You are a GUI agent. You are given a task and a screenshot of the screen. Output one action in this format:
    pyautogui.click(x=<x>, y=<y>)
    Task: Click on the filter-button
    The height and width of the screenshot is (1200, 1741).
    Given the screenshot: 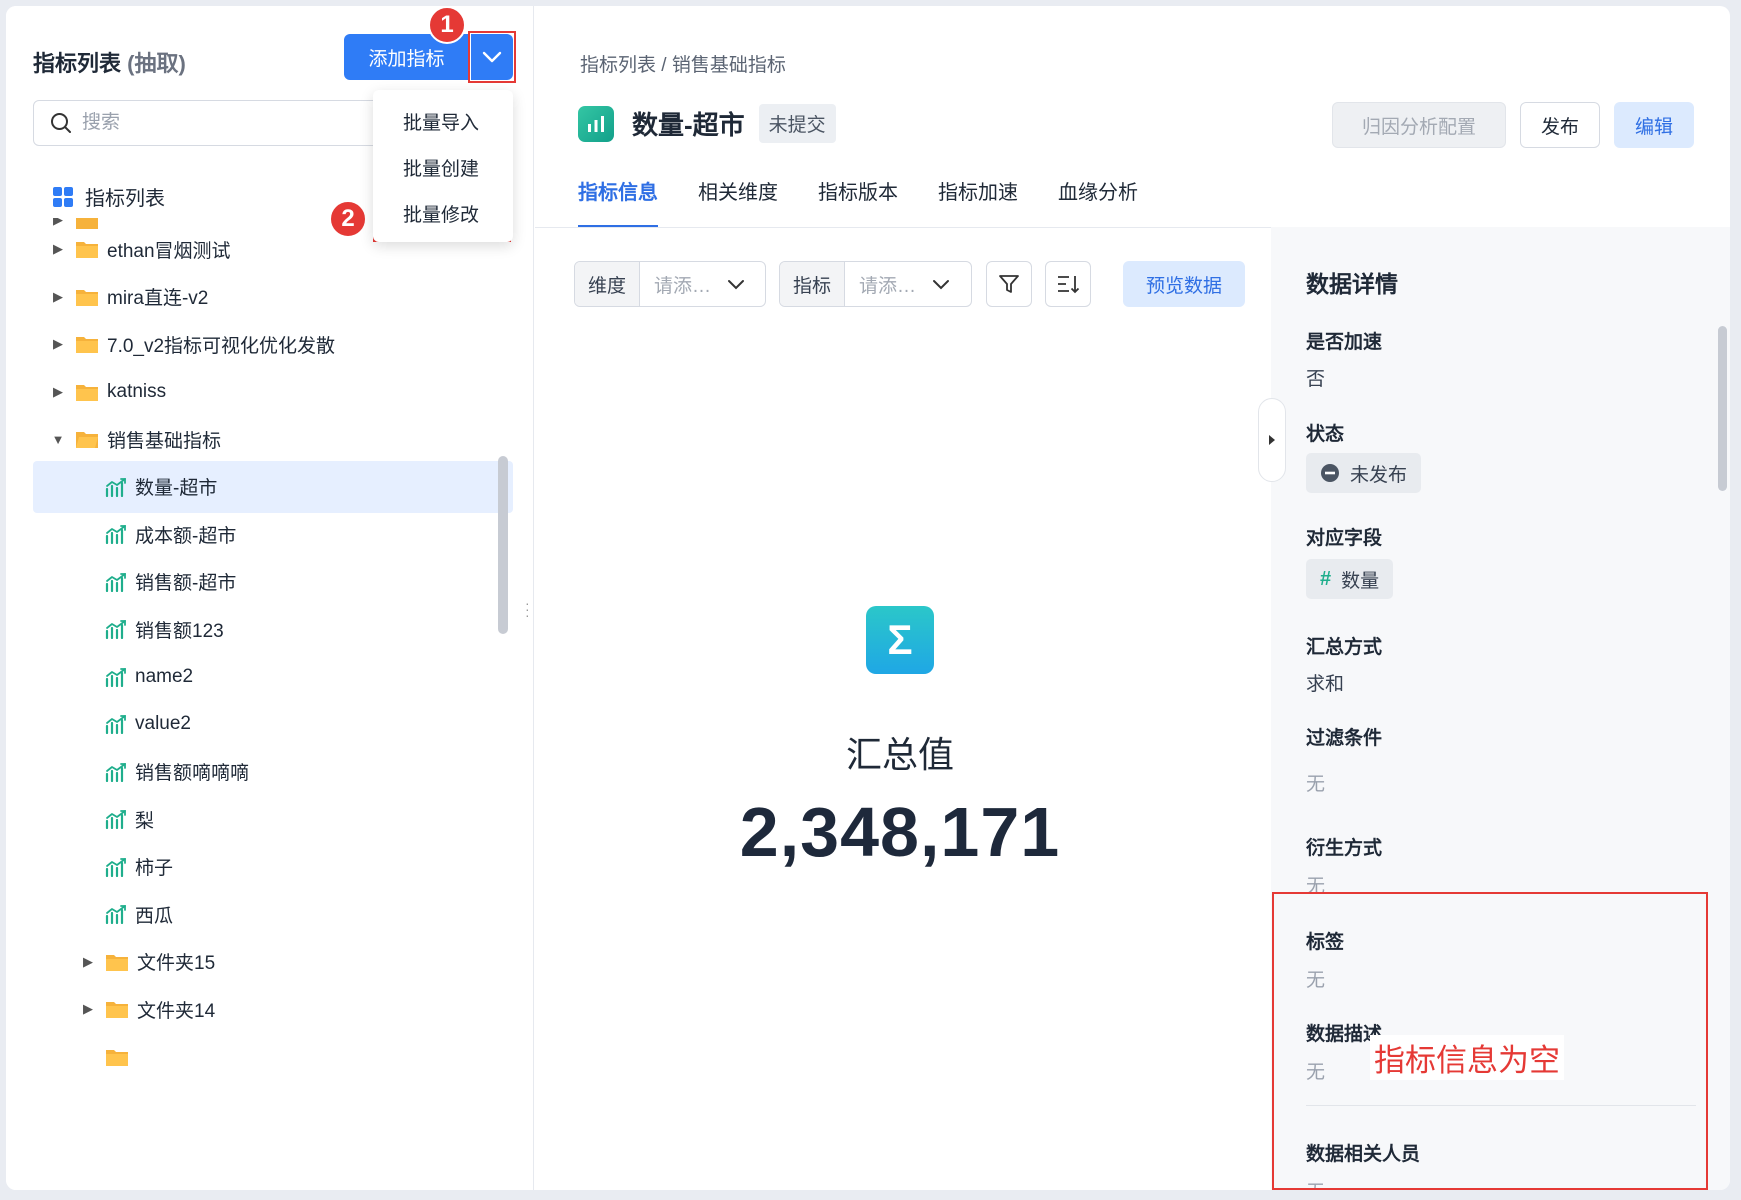 What is the action you would take?
    pyautogui.click(x=1009, y=284)
    